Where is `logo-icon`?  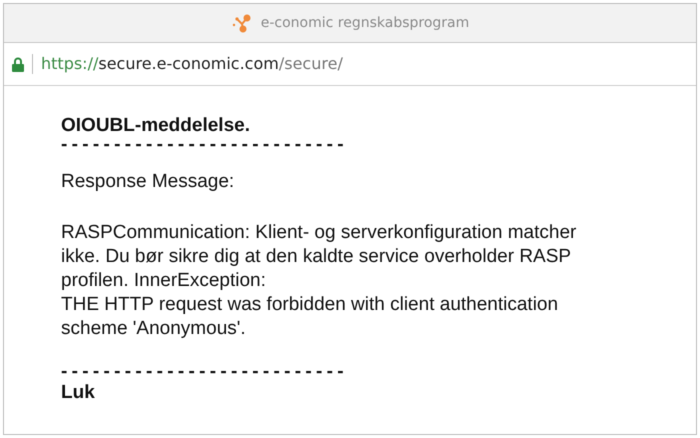
logo-icon is located at coordinates (241, 23).